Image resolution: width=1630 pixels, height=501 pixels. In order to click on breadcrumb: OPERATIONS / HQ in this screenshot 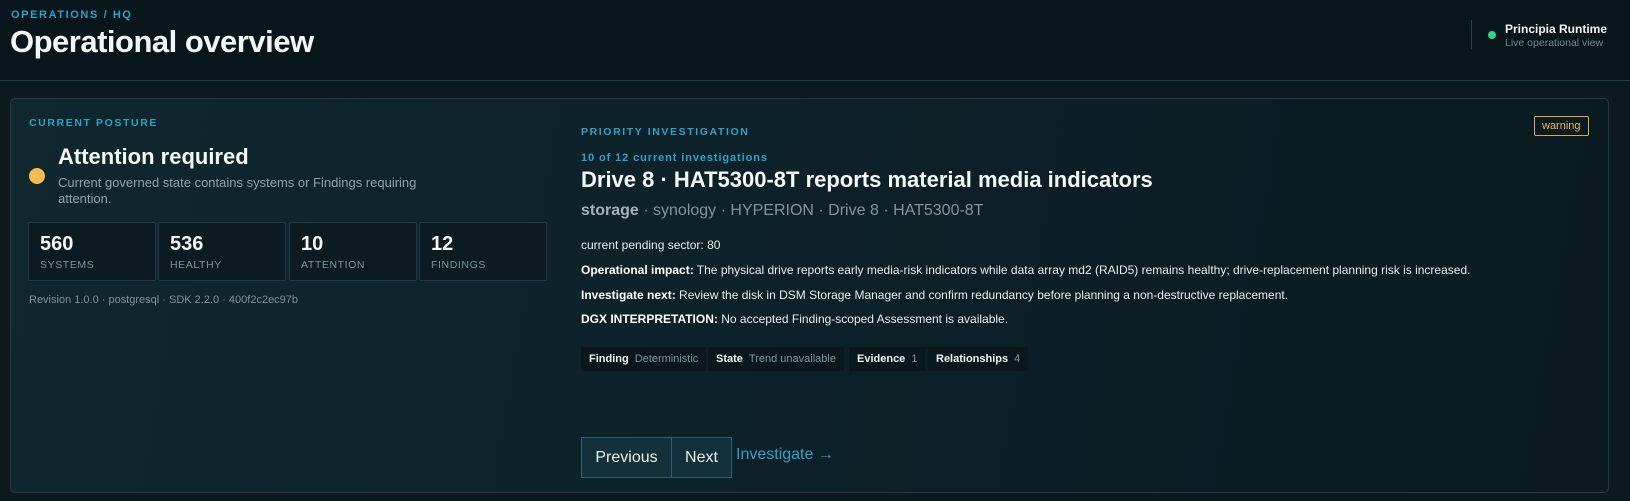, I will do `click(72, 15)`.